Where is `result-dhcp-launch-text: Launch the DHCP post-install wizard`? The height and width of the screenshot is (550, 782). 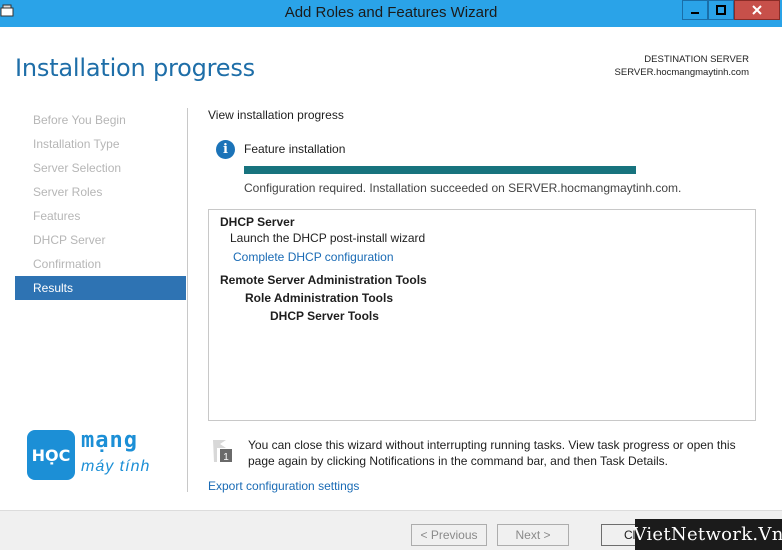
result-dhcp-launch-text: Launch the DHCP post-install wizard is located at coordinates (328, 238).